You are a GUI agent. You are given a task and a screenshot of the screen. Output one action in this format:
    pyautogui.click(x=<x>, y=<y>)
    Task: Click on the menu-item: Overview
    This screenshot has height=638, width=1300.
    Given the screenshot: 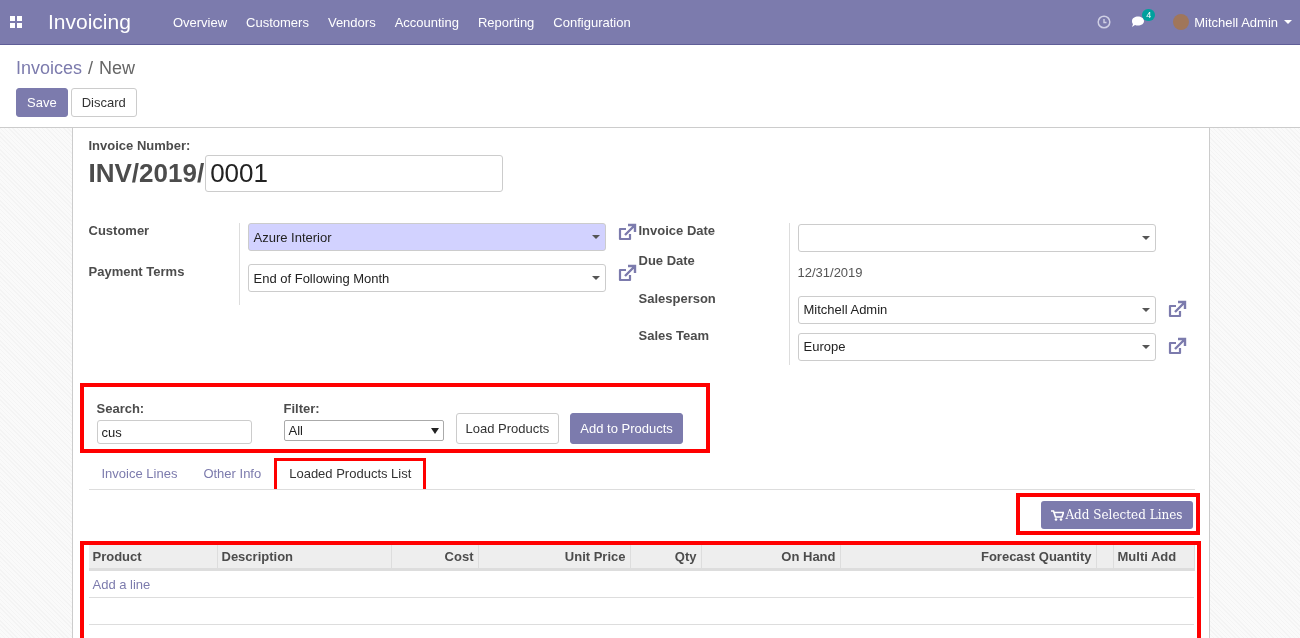 What is the action you would take?
    pyautogui.click(x=200, y=22)
    